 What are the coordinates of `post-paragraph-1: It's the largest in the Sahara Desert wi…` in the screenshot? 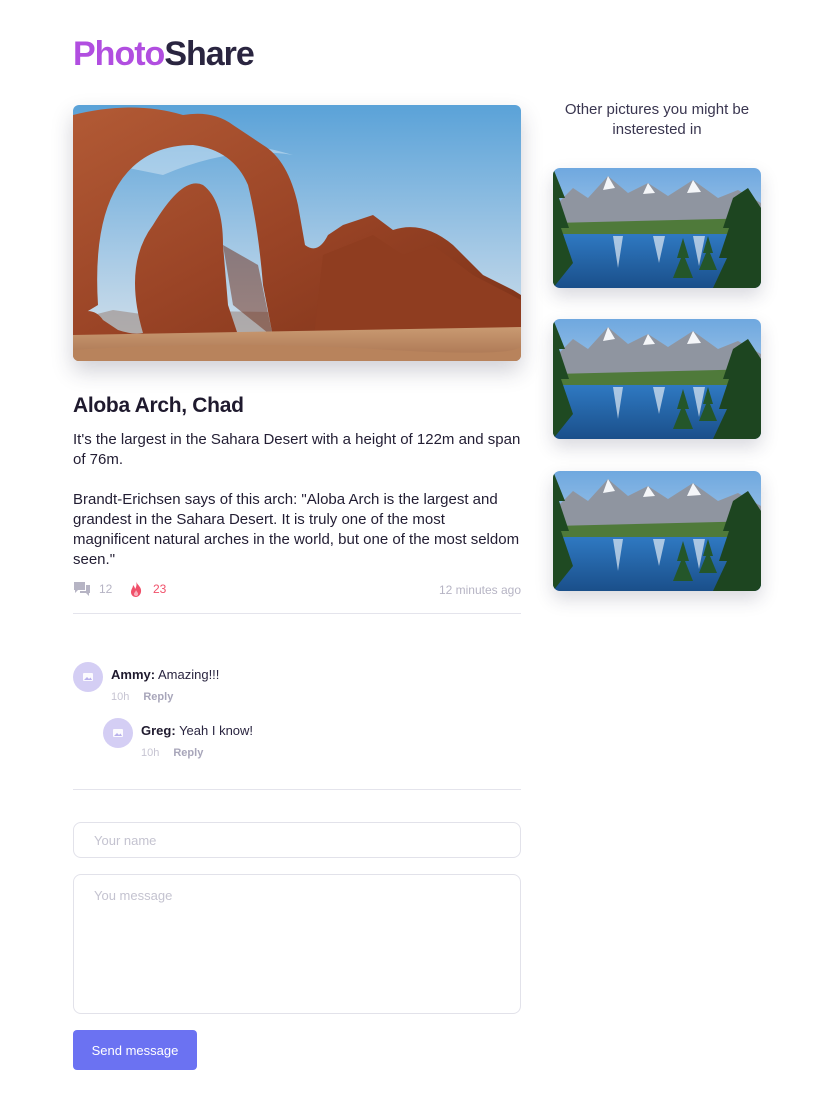 It's located at (297, 449).